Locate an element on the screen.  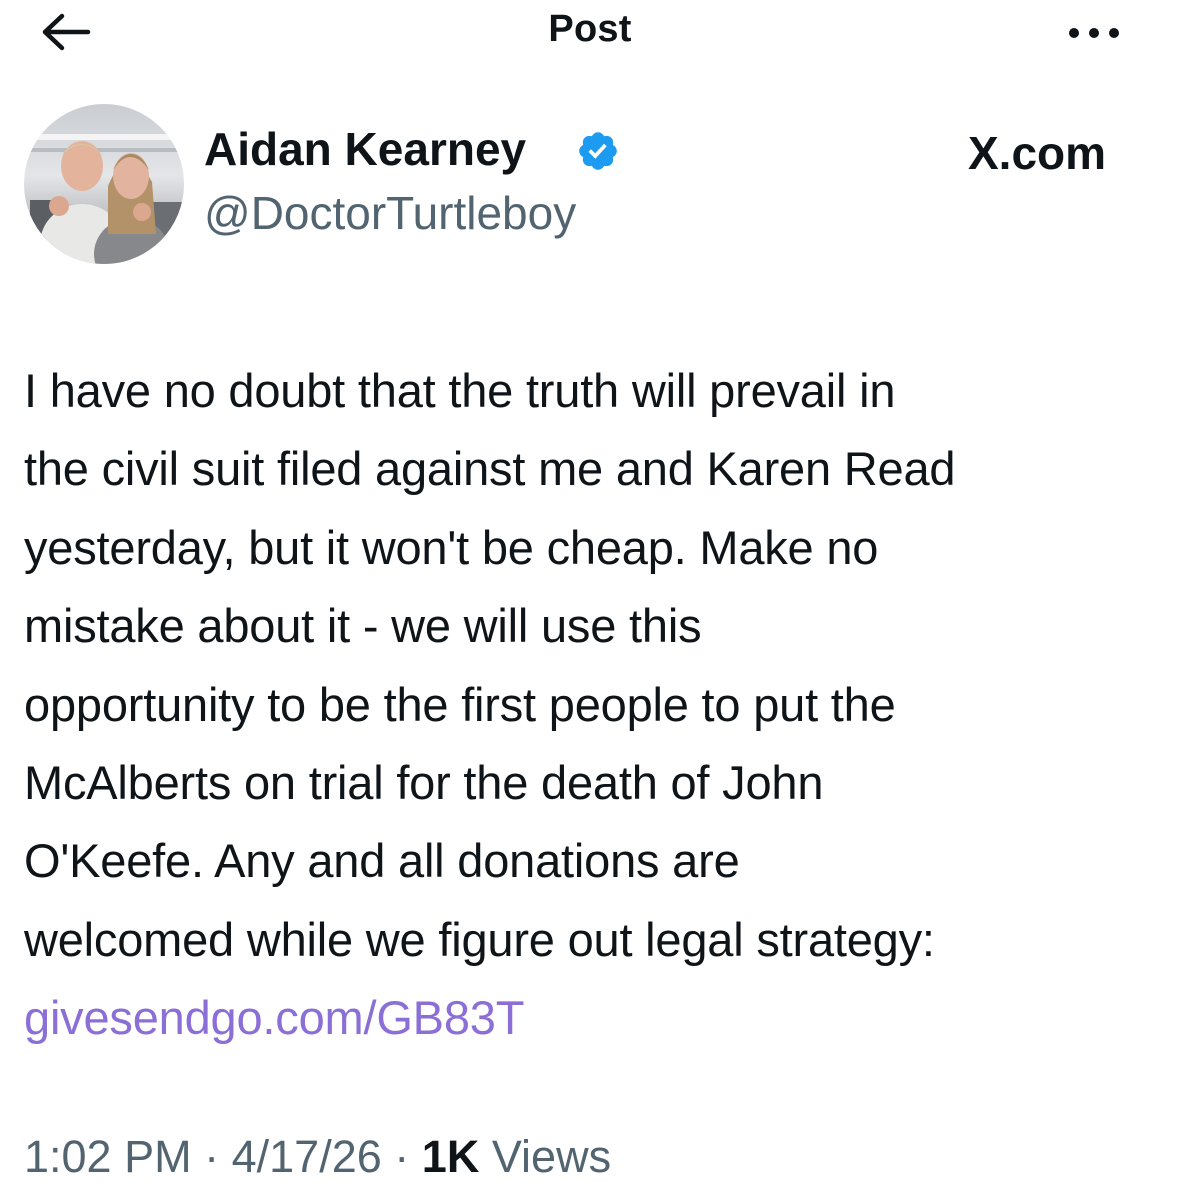
post-text-line: McAlberts on trial for the death of John is located at coordinates (424, 783).